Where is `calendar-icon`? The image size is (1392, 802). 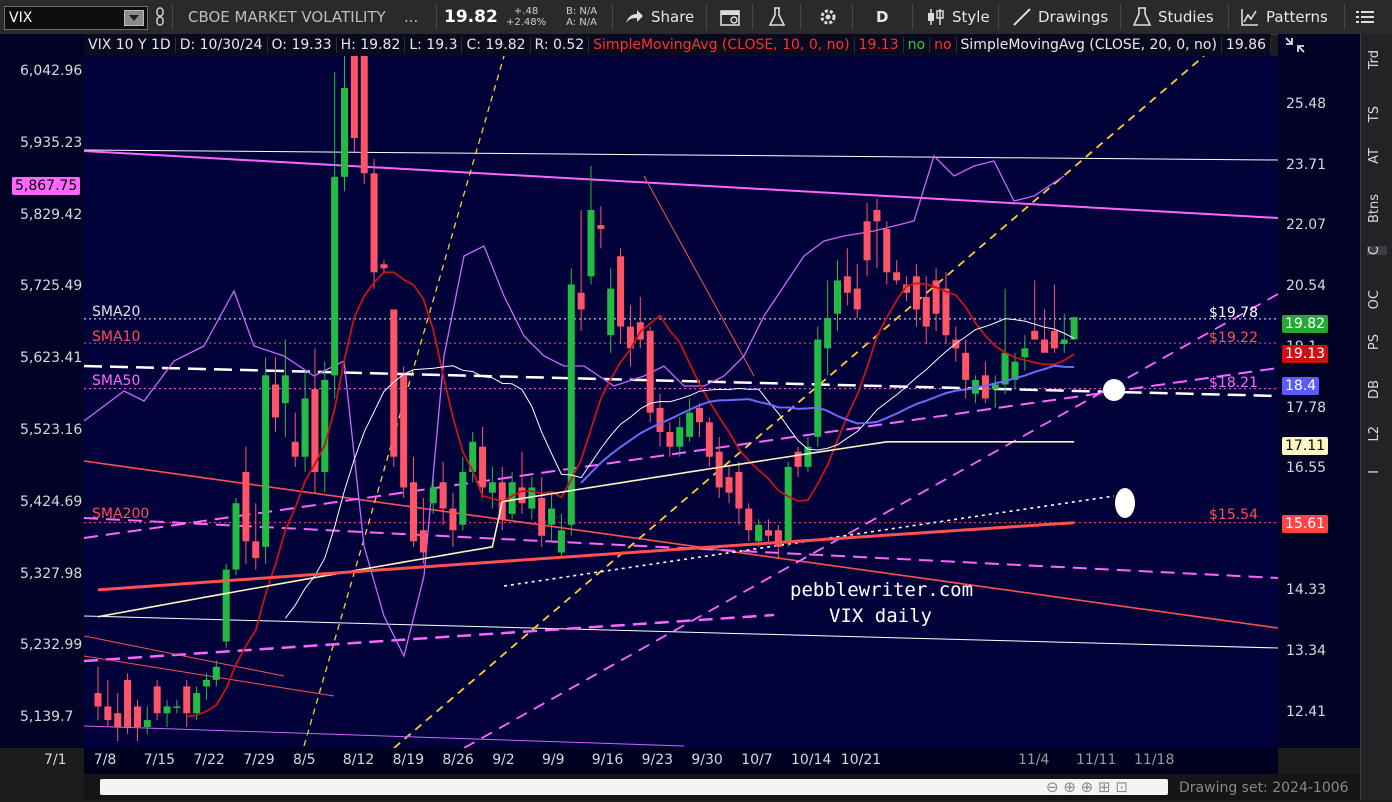
calendar-icon is located at coordinates (730, 17).